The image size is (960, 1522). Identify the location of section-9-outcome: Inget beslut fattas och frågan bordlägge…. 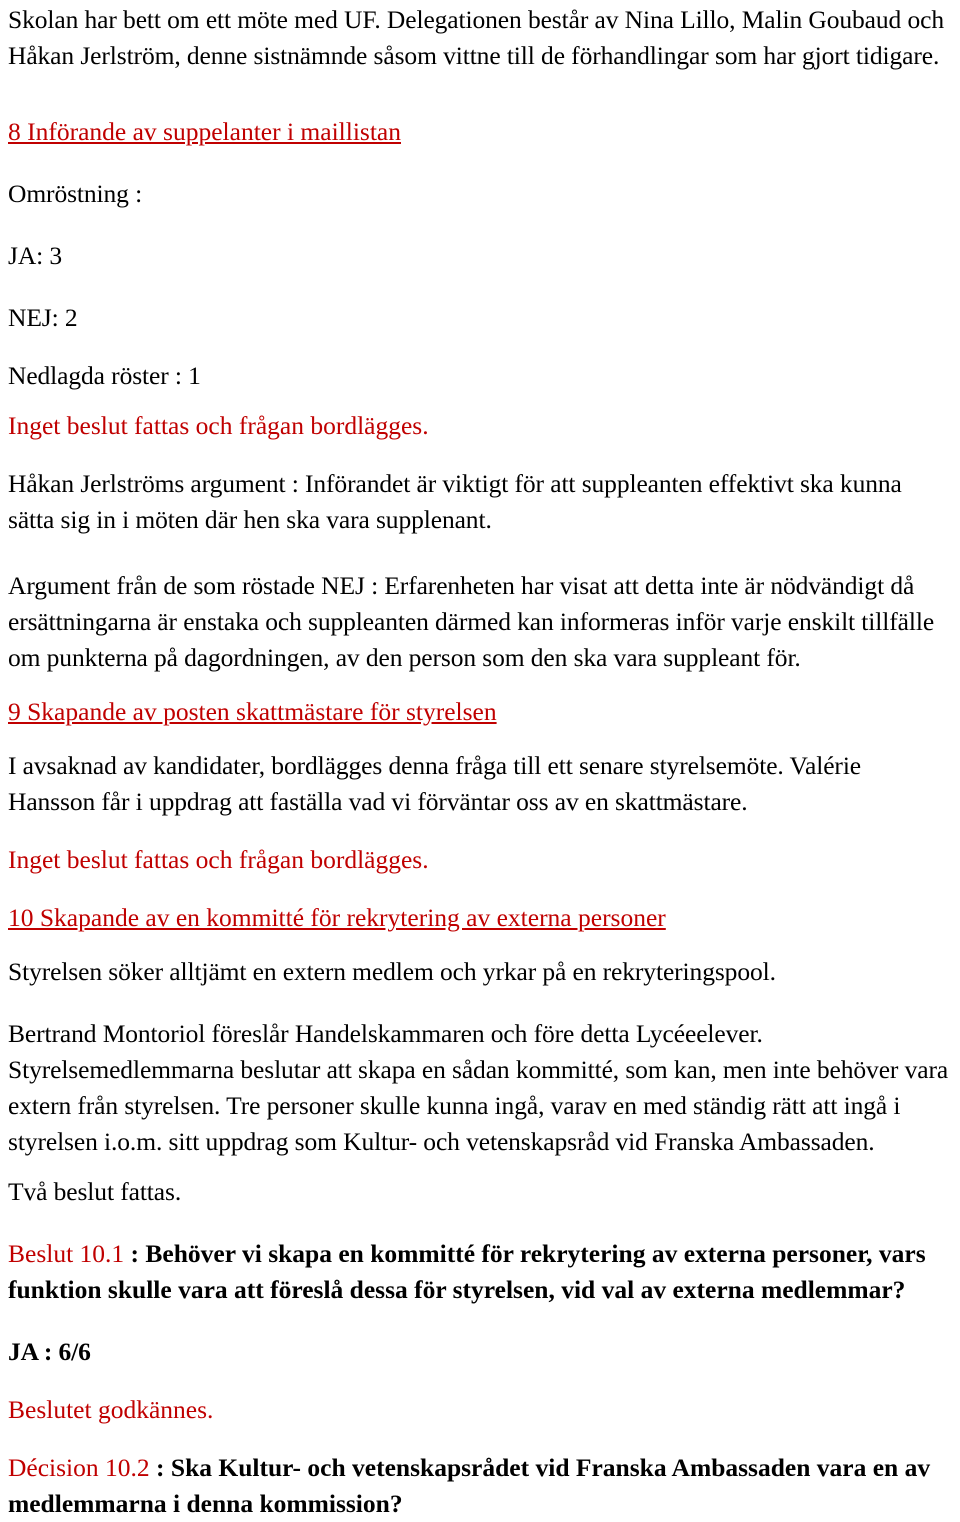
(218, 859).